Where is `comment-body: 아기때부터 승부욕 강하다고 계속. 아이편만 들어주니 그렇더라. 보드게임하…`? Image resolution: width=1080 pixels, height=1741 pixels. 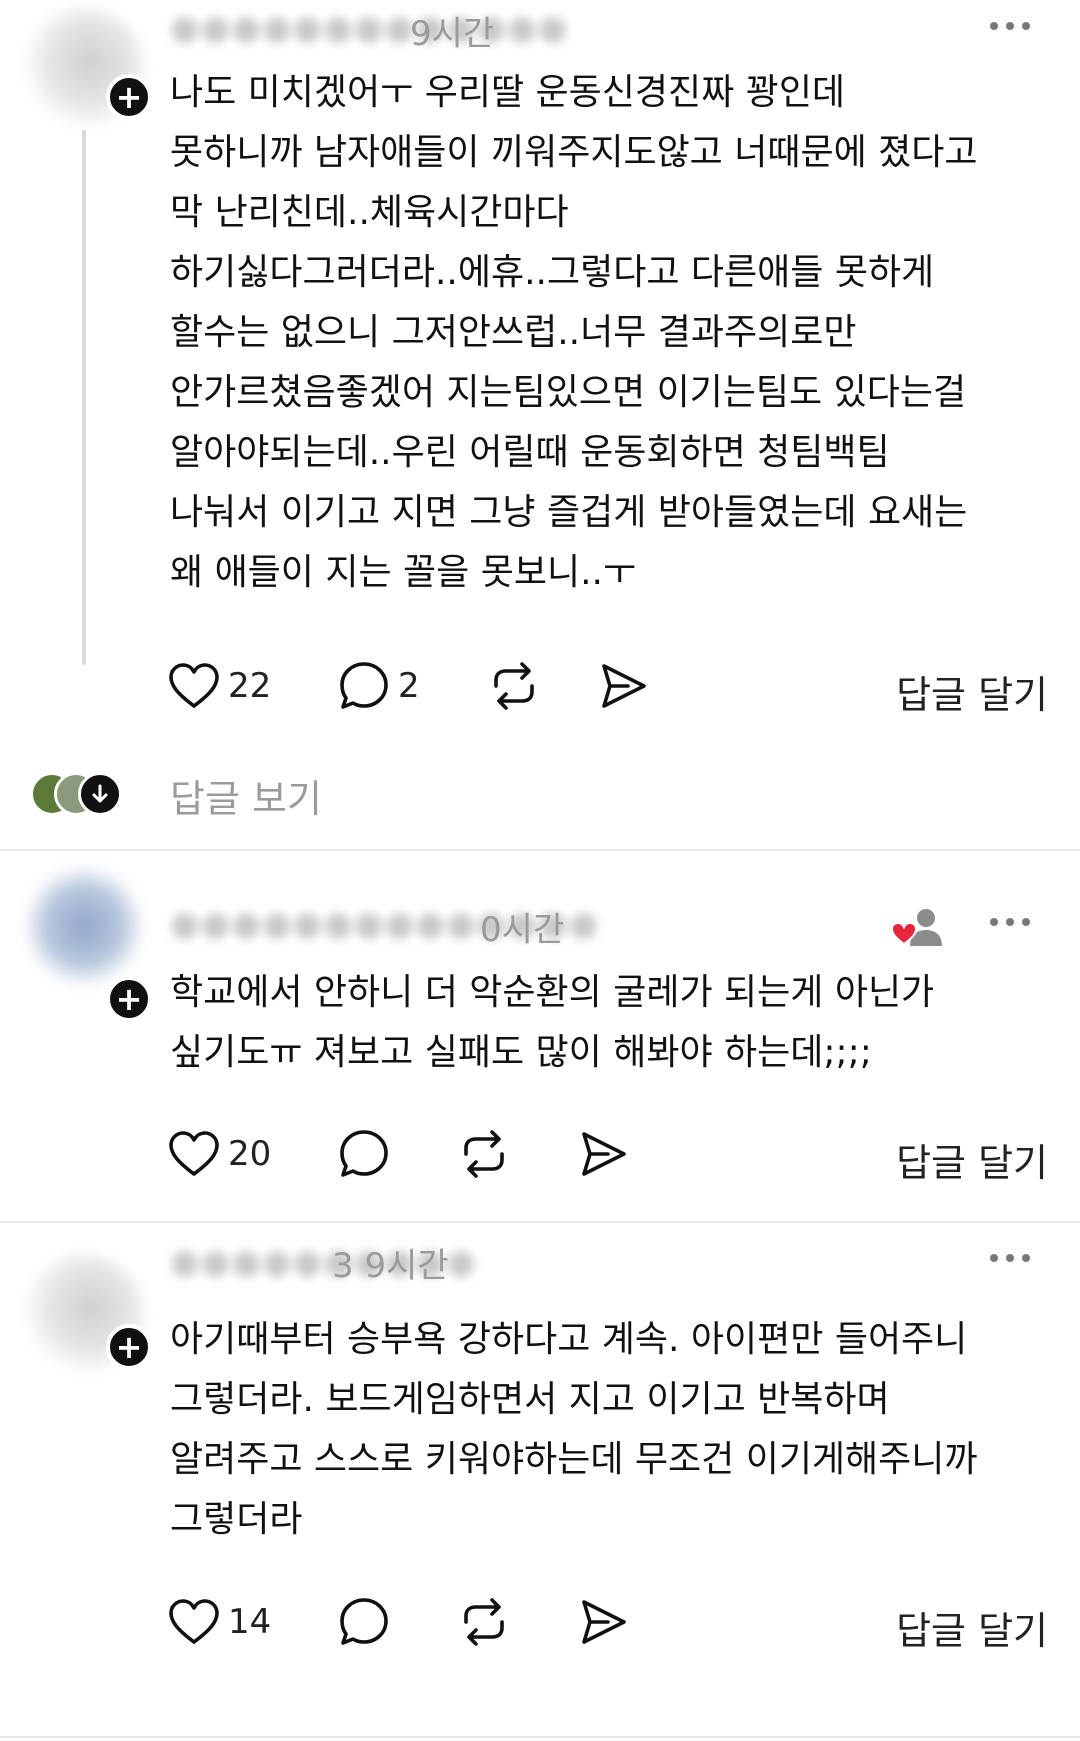
comment-body: 아기때부터 승부욕 강하다고 계속. 아이편만 들어주니 그렇더라. 보드게임하… is located at coordinates (610, 1430).